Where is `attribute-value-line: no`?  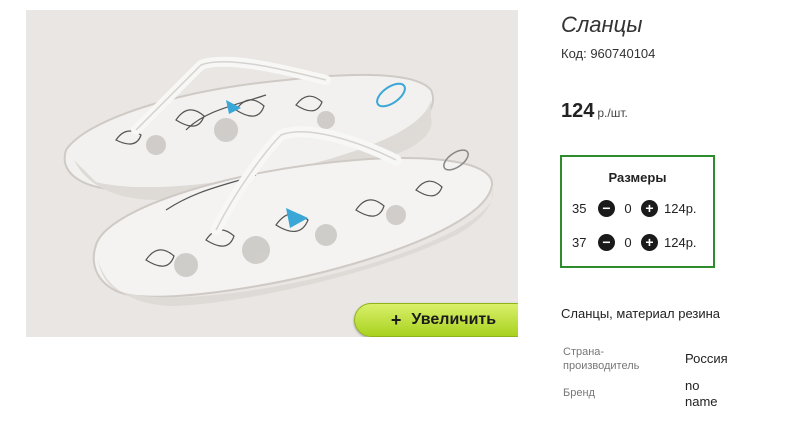
attribute-value-line: no is located at coordinates (692, 385).